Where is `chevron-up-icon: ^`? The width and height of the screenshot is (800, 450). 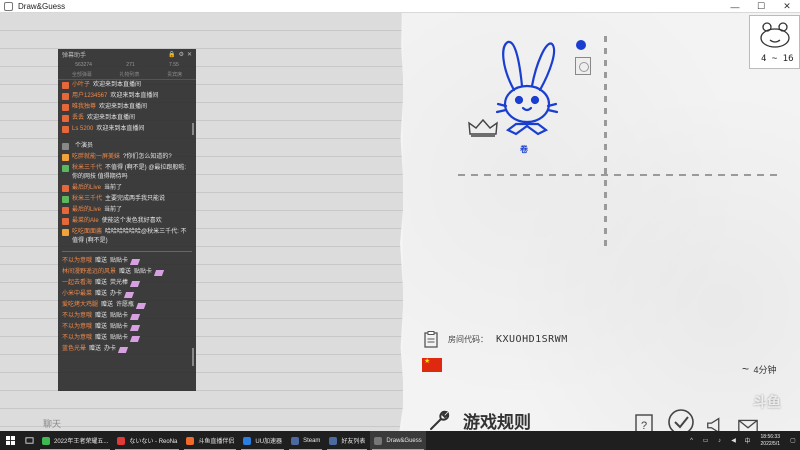 chevron-up-icon: ^ is located at coordinates (692, 441).